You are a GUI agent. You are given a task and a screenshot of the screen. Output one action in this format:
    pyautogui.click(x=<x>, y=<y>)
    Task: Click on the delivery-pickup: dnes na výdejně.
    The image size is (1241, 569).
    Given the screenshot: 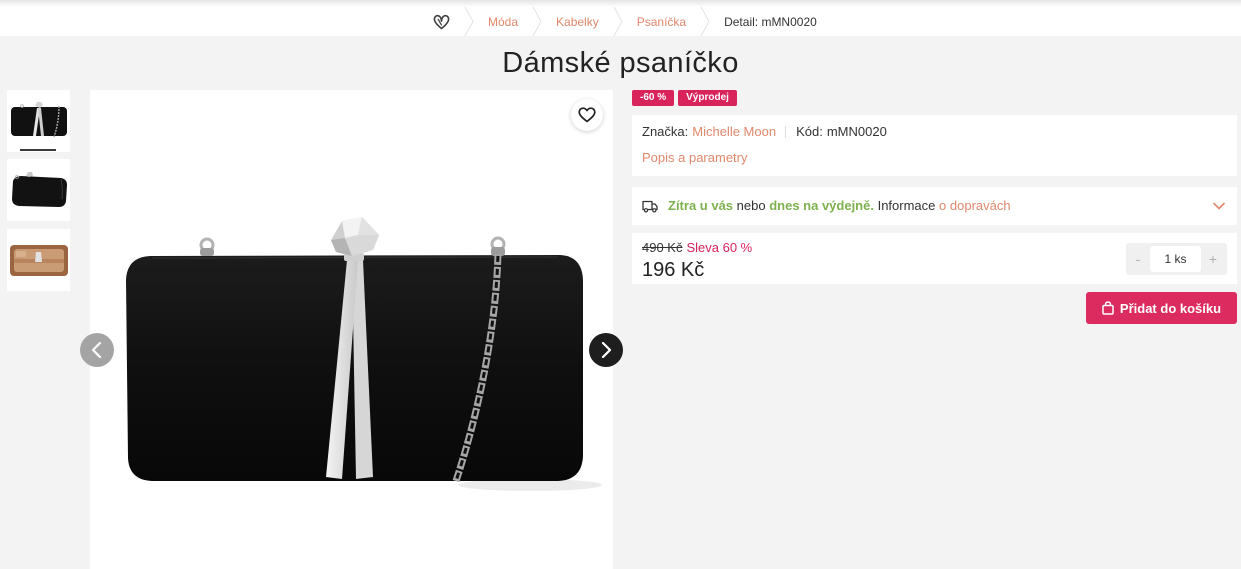 What is the action you would take?
    pyautogui.click(x=821, y=205)
    